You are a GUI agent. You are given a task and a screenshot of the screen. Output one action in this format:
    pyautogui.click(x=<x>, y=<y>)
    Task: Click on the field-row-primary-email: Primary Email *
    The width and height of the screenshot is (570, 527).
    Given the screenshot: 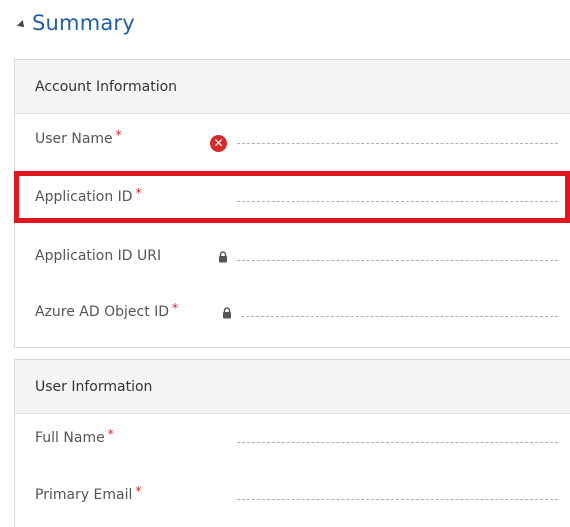 What is the action you would take?
    pyautogui.click(x=292, y=497)
    